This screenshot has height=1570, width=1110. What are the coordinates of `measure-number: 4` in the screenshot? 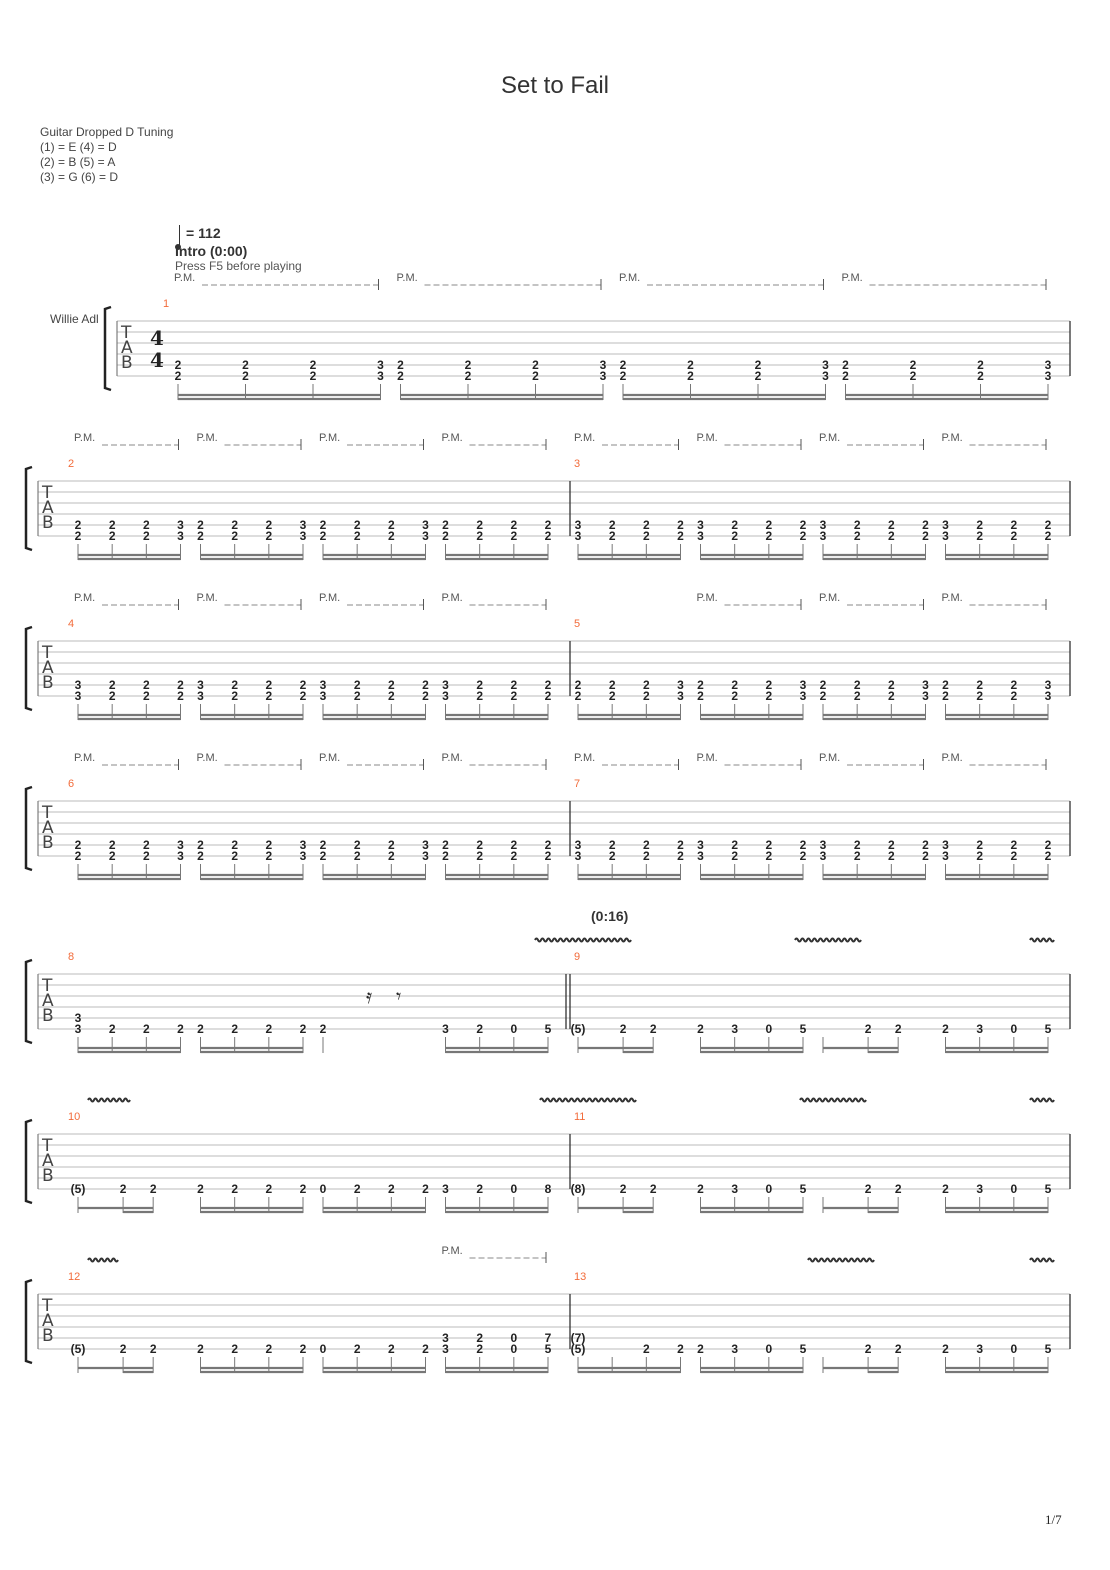 It's located at (71, 624).